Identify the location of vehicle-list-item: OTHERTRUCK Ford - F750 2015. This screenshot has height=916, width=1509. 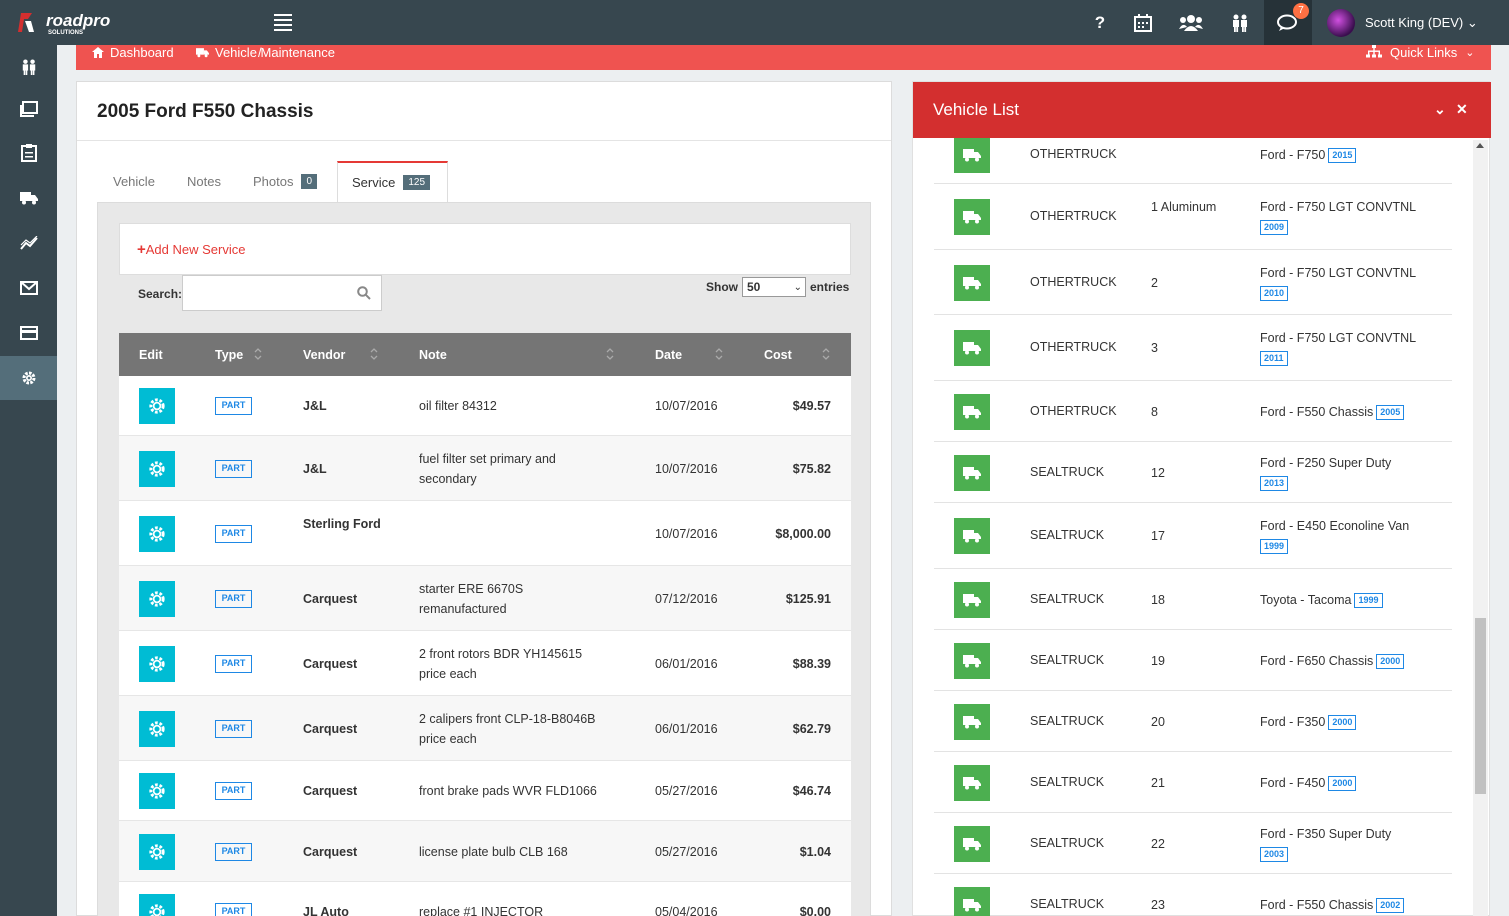
(1193, 161).